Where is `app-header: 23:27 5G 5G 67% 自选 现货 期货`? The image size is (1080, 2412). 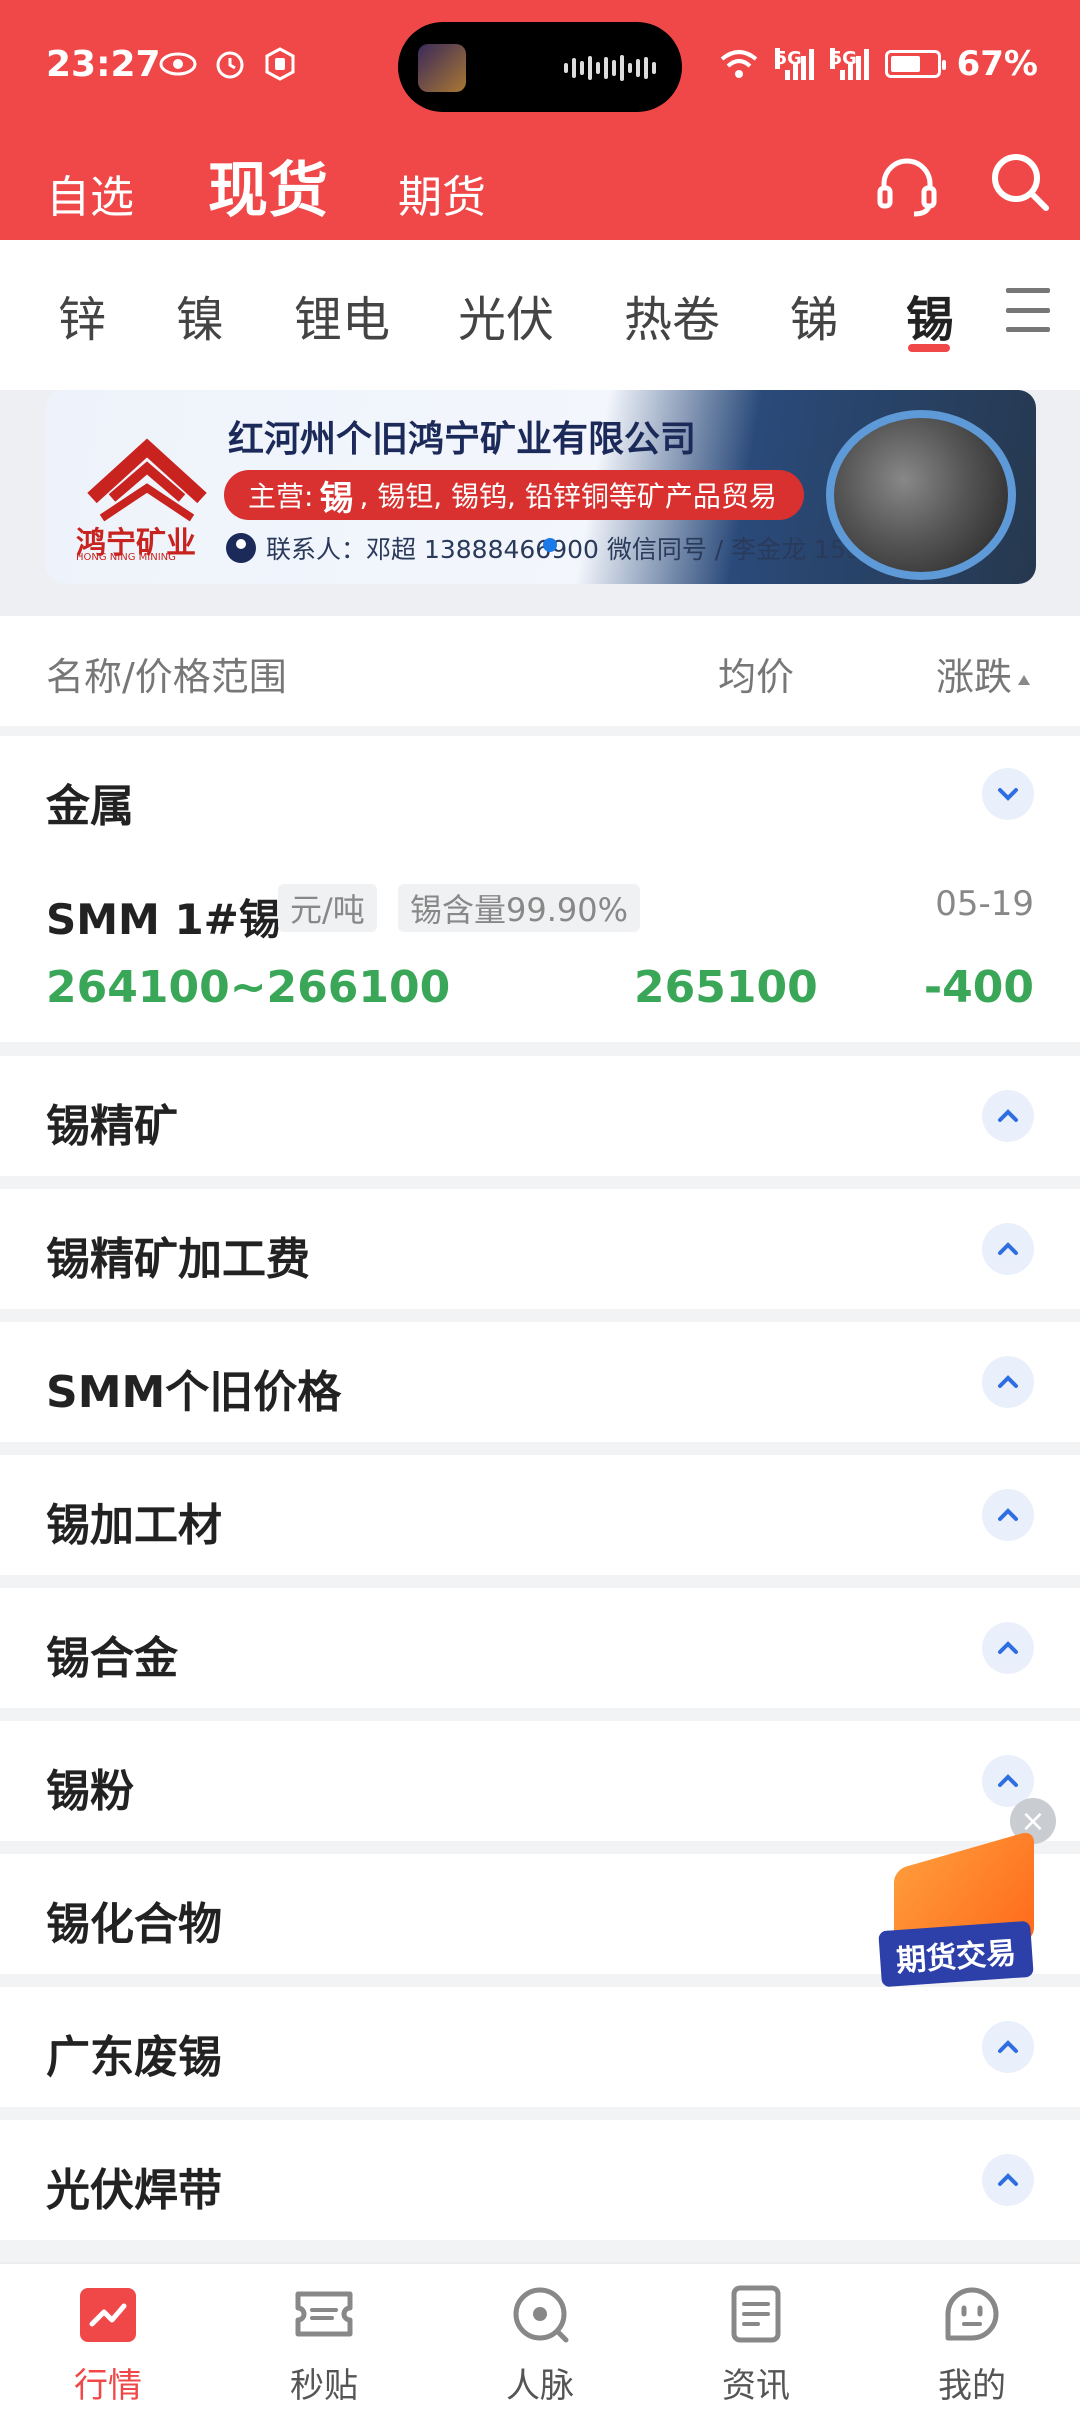 app-header: 23:27 5G 5G 67% 自选 现货 期货 is located at coordinates (540, 120).